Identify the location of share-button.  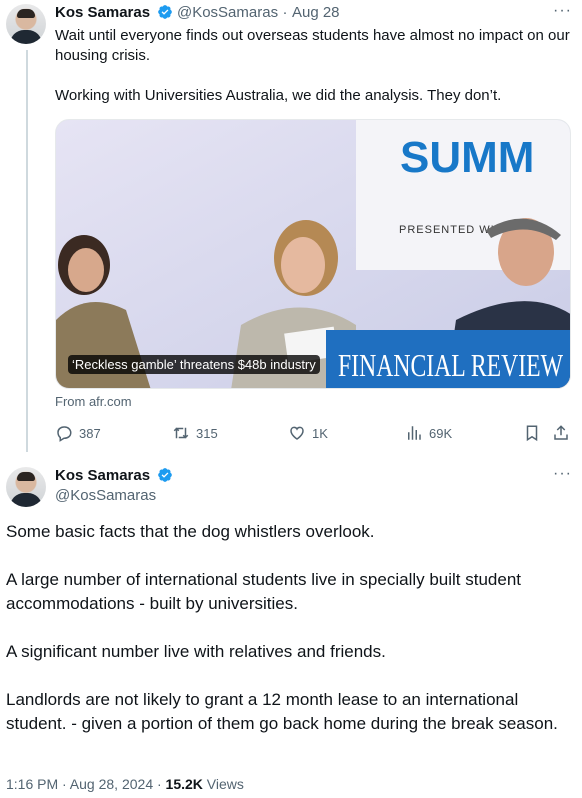
(561, 433).